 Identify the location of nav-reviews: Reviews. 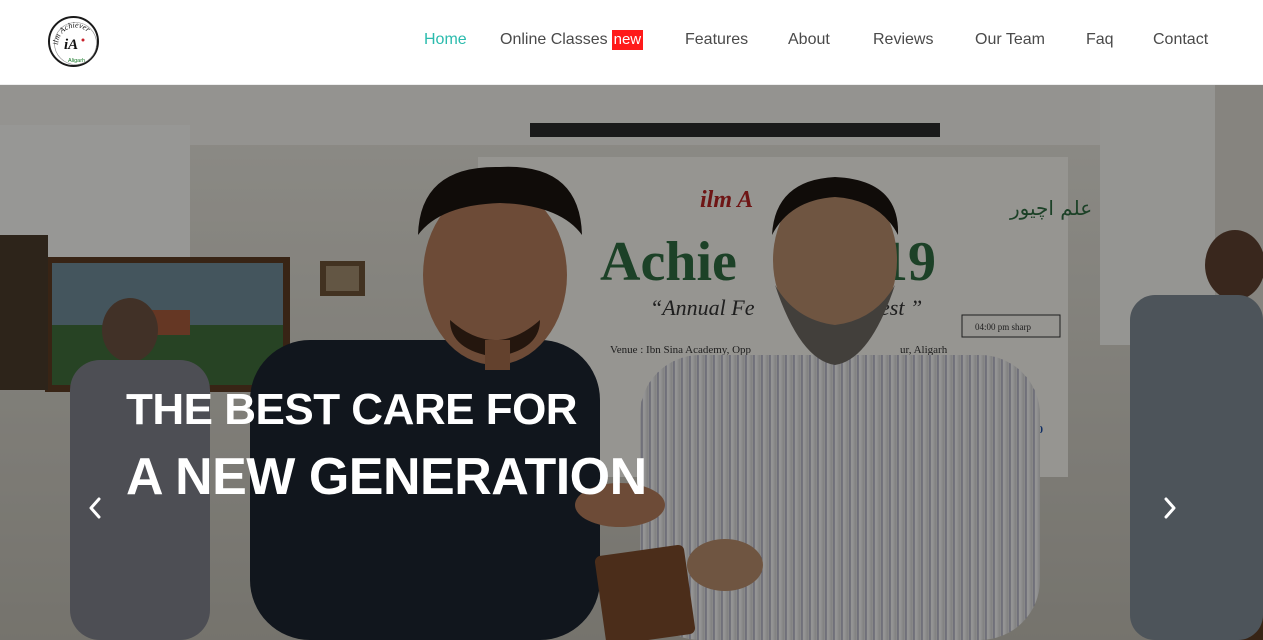
(903, 40).